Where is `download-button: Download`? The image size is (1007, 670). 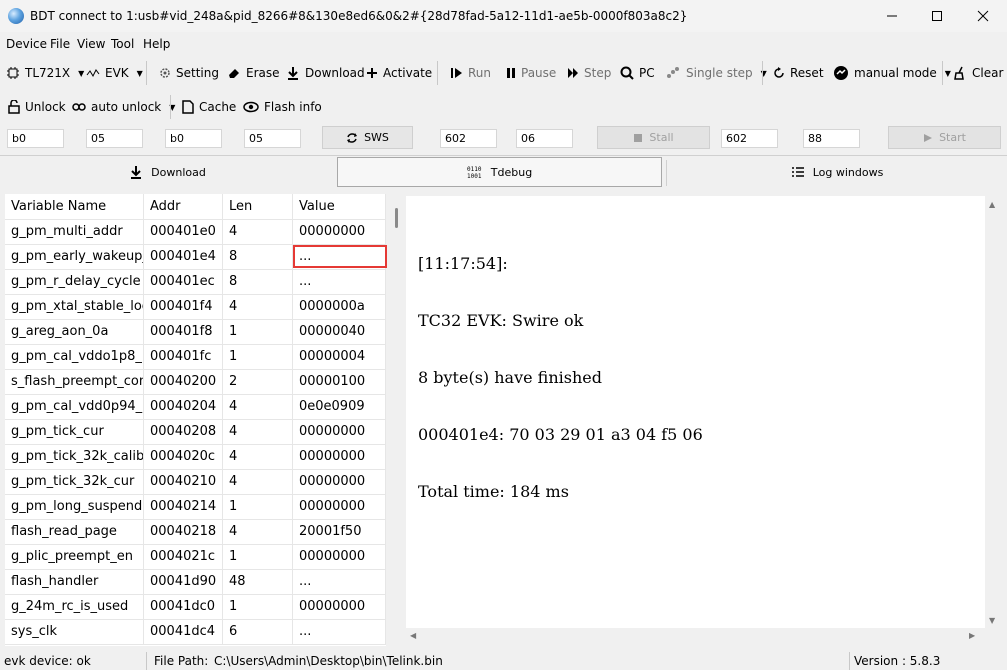
download-button: Download is located at coordinates (325, 73).